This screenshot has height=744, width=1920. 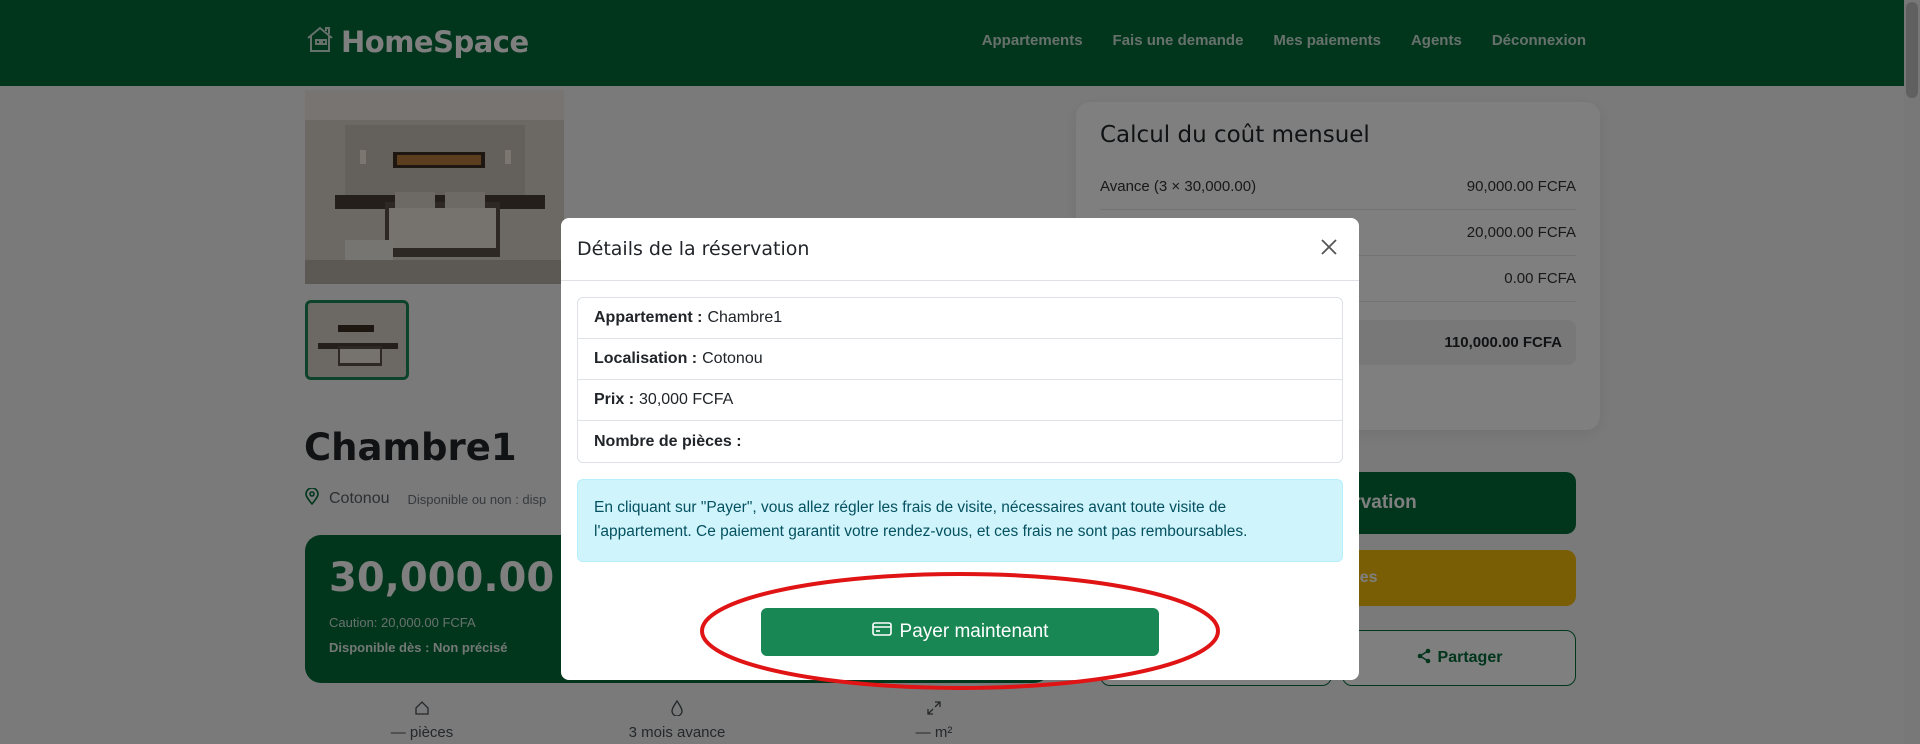 I want to click on detail-label: Localisation :, so click(x=646, y=358).